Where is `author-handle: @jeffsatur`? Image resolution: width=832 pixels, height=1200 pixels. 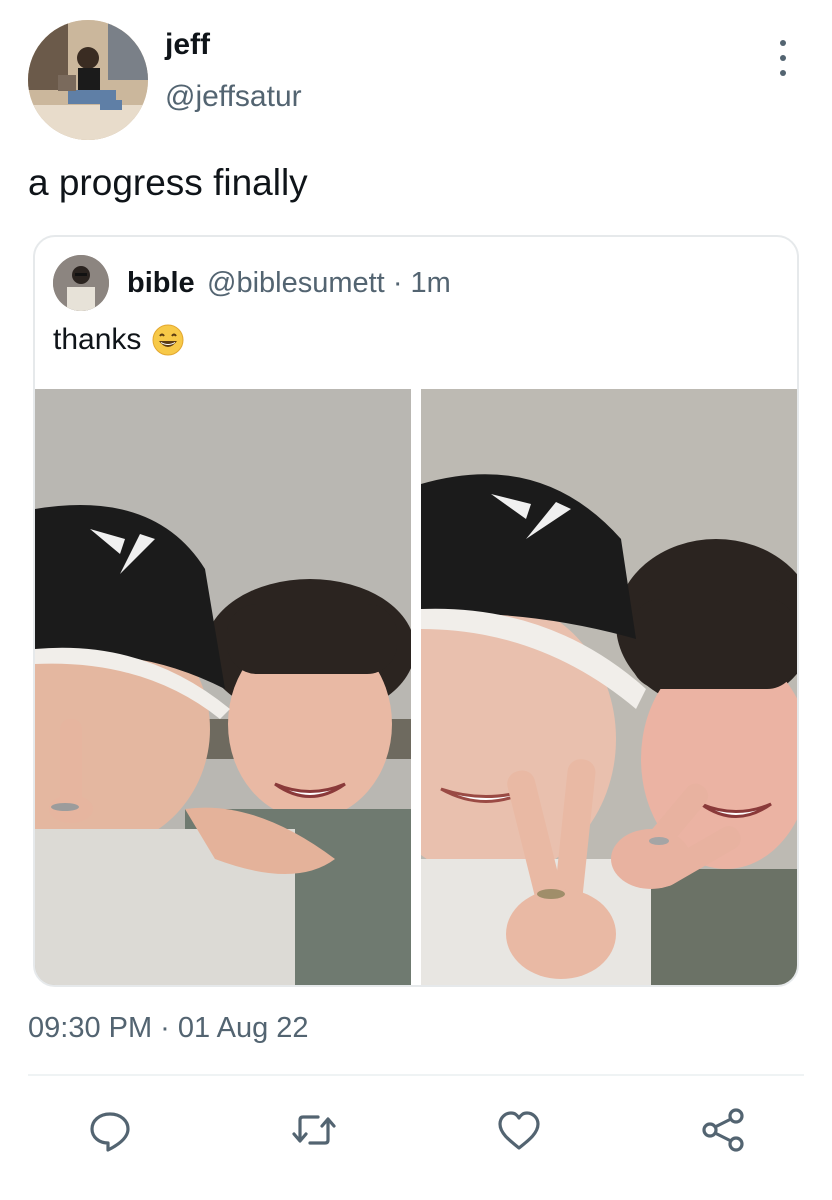 author-handle: @jeffsatur is located at coordinates (233, 97).